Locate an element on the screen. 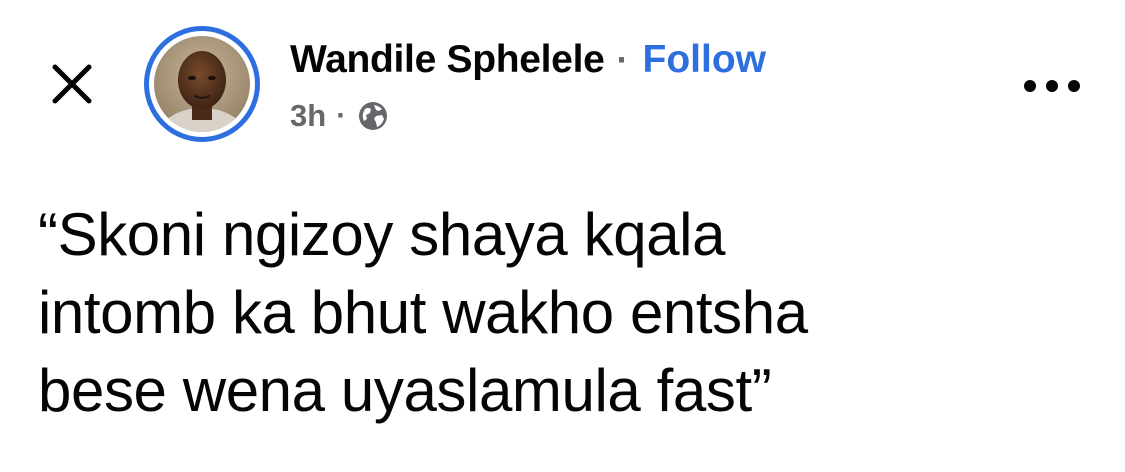  close-button is located at coordinates (72, 84).